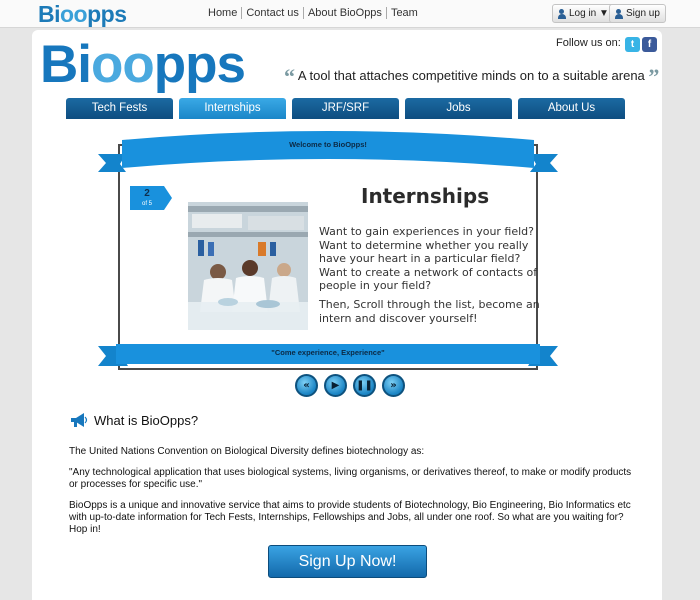  I want to click on ribbon-top-text: Welcome to BioOpps!, so click(328, 144).